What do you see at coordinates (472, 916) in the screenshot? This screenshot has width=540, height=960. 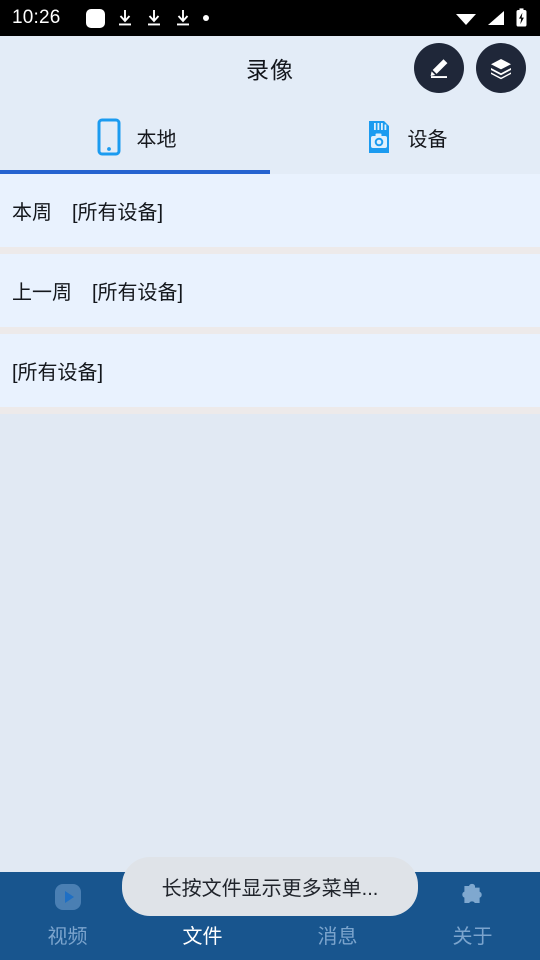 I see `nav-item-about: 关于` at bounding box center [472, 916].